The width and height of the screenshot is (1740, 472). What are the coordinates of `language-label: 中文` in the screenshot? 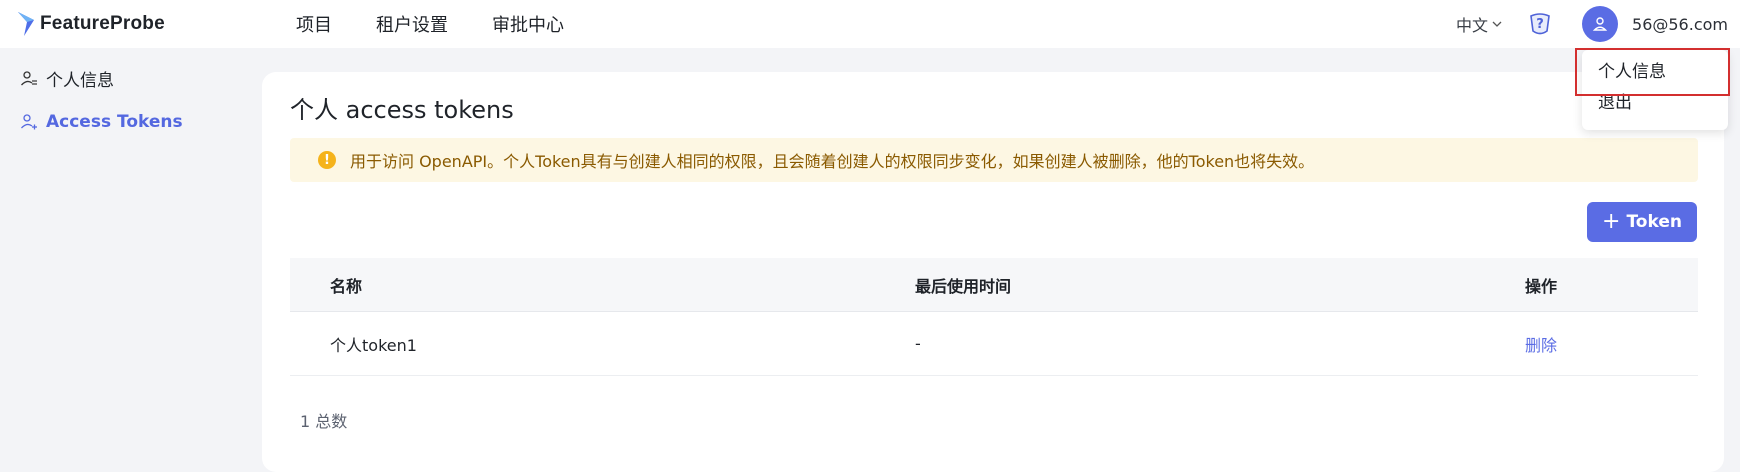 It's located at (1472, 25).